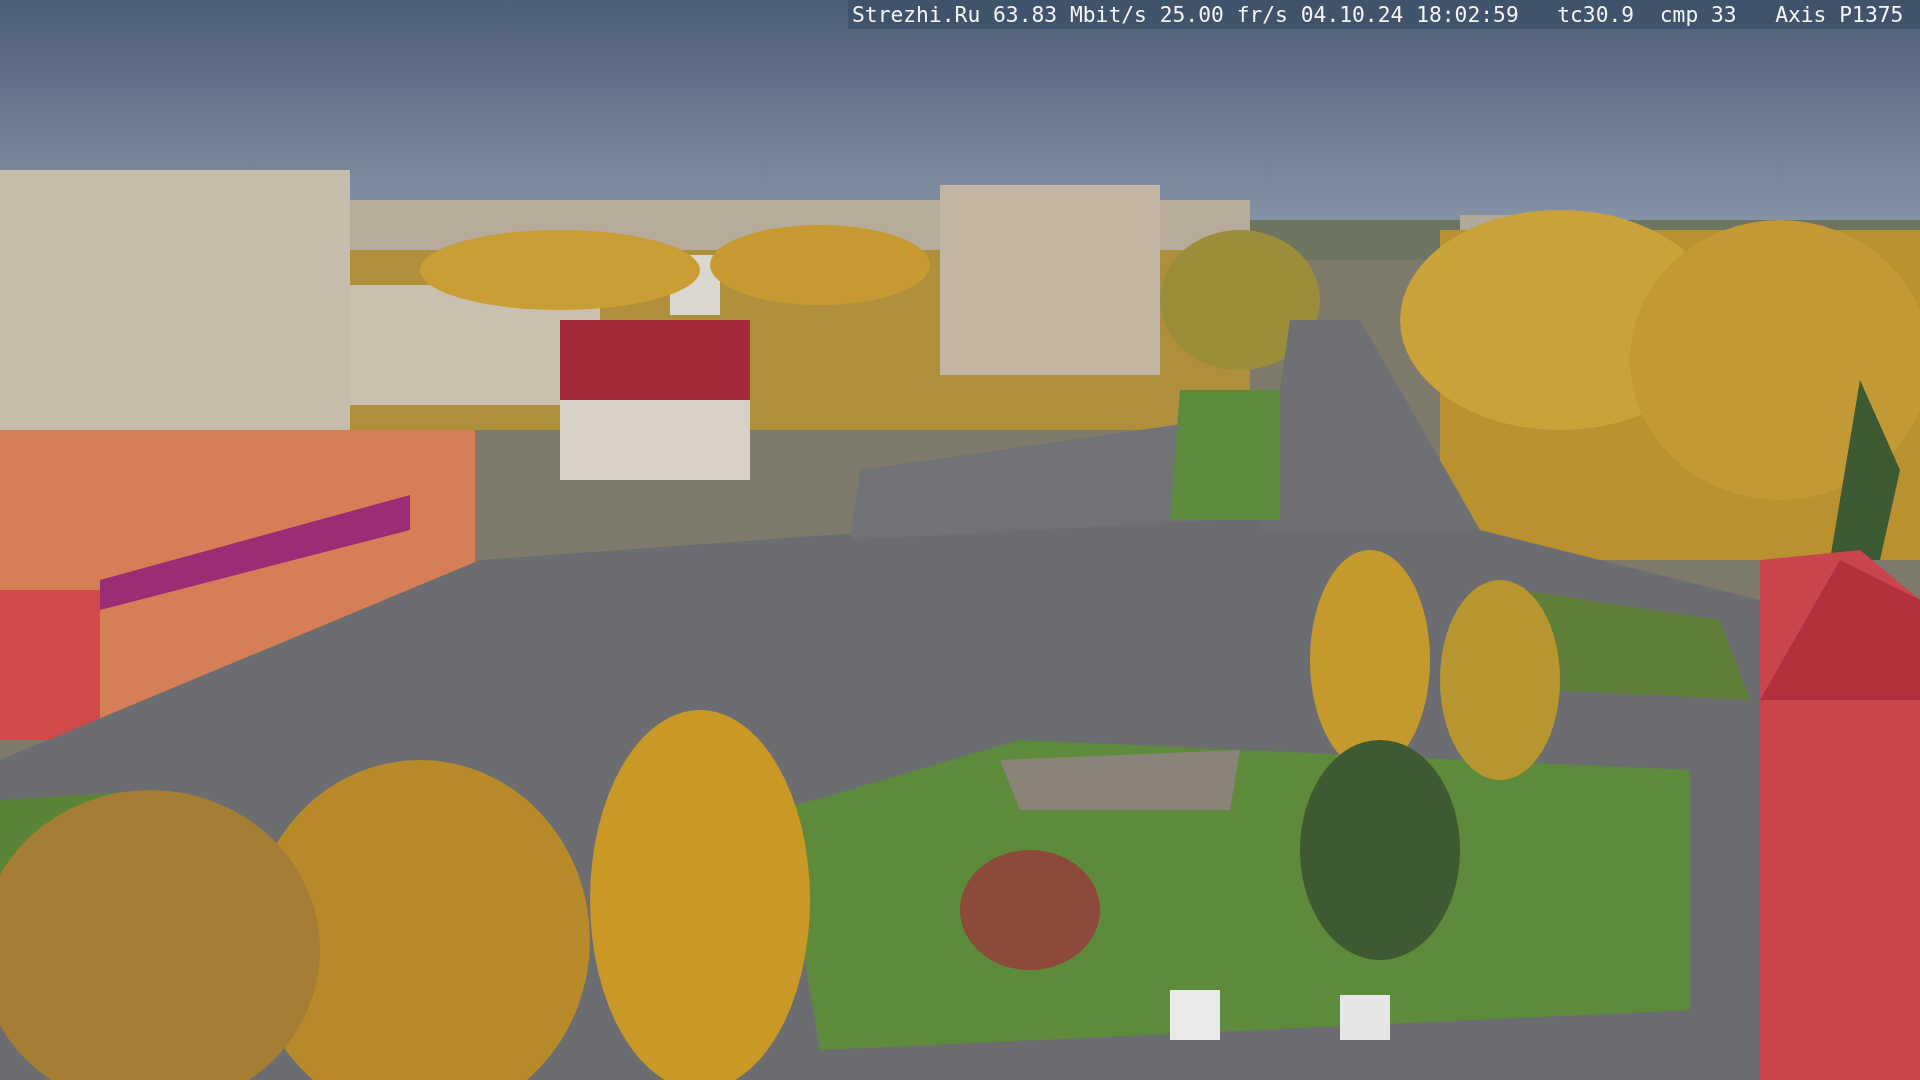 The image size is (1920, 1080). I want to click on tc-reading: tc30.9, so click(1596, 15).